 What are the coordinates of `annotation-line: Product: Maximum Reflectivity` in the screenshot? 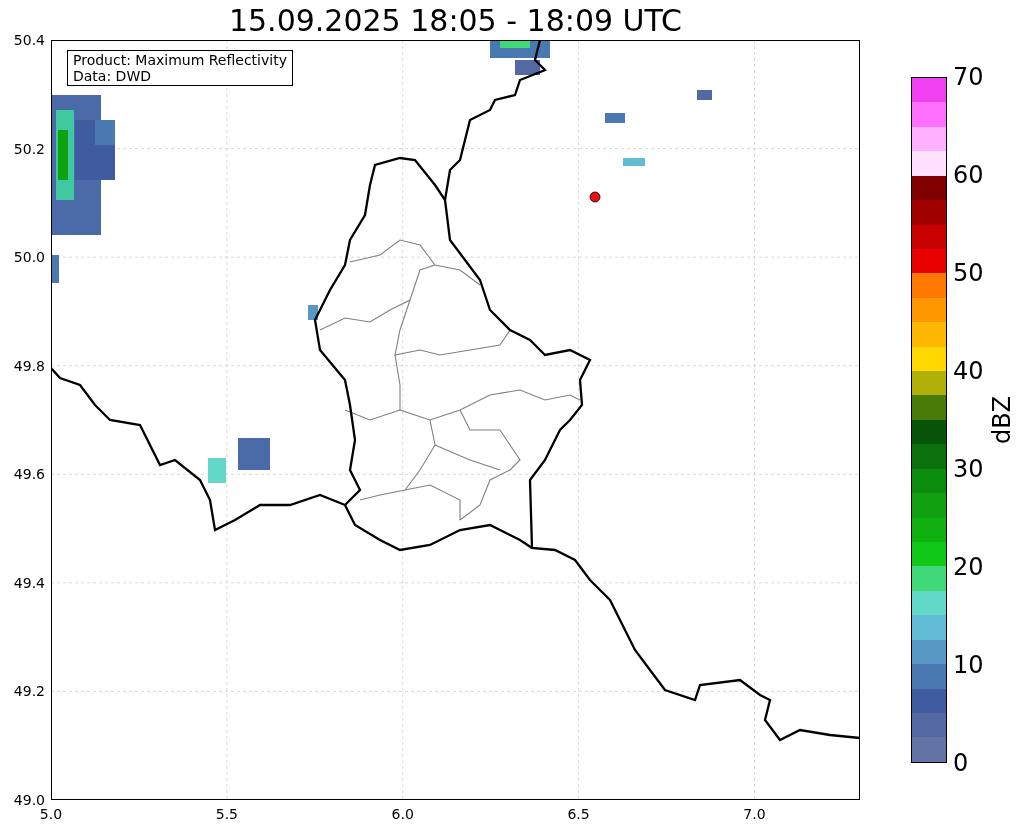 It's located at (180, 60).